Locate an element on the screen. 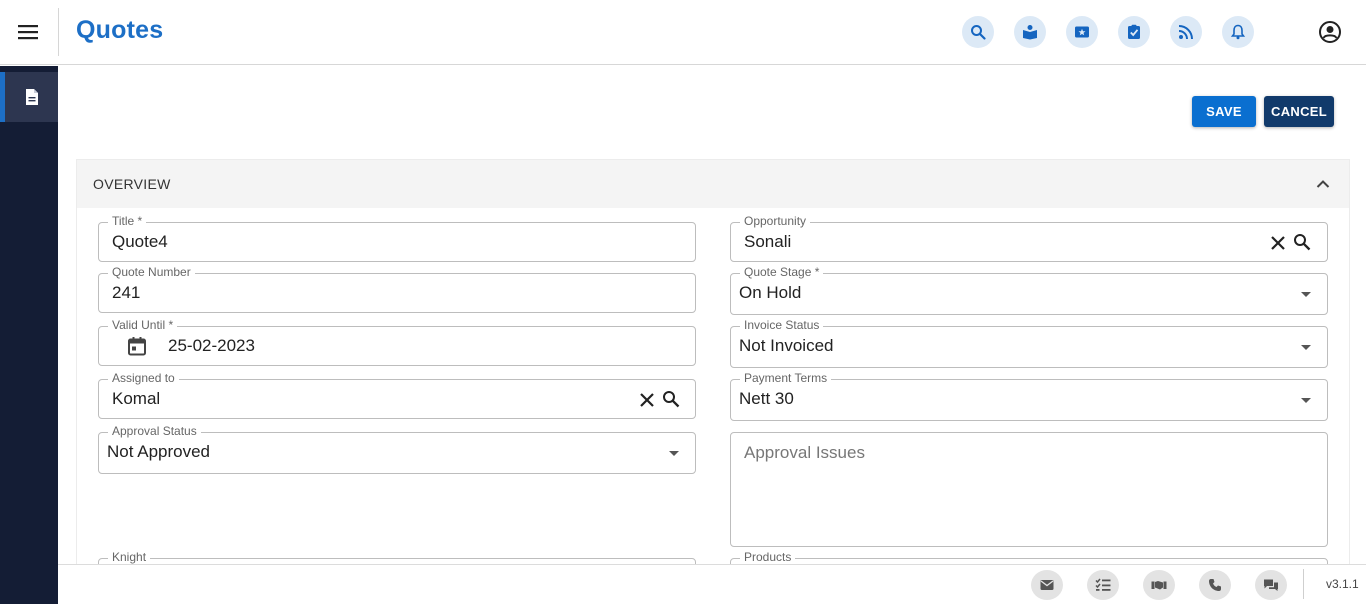  page-title: Quotes is located at coordinates (120, 30).